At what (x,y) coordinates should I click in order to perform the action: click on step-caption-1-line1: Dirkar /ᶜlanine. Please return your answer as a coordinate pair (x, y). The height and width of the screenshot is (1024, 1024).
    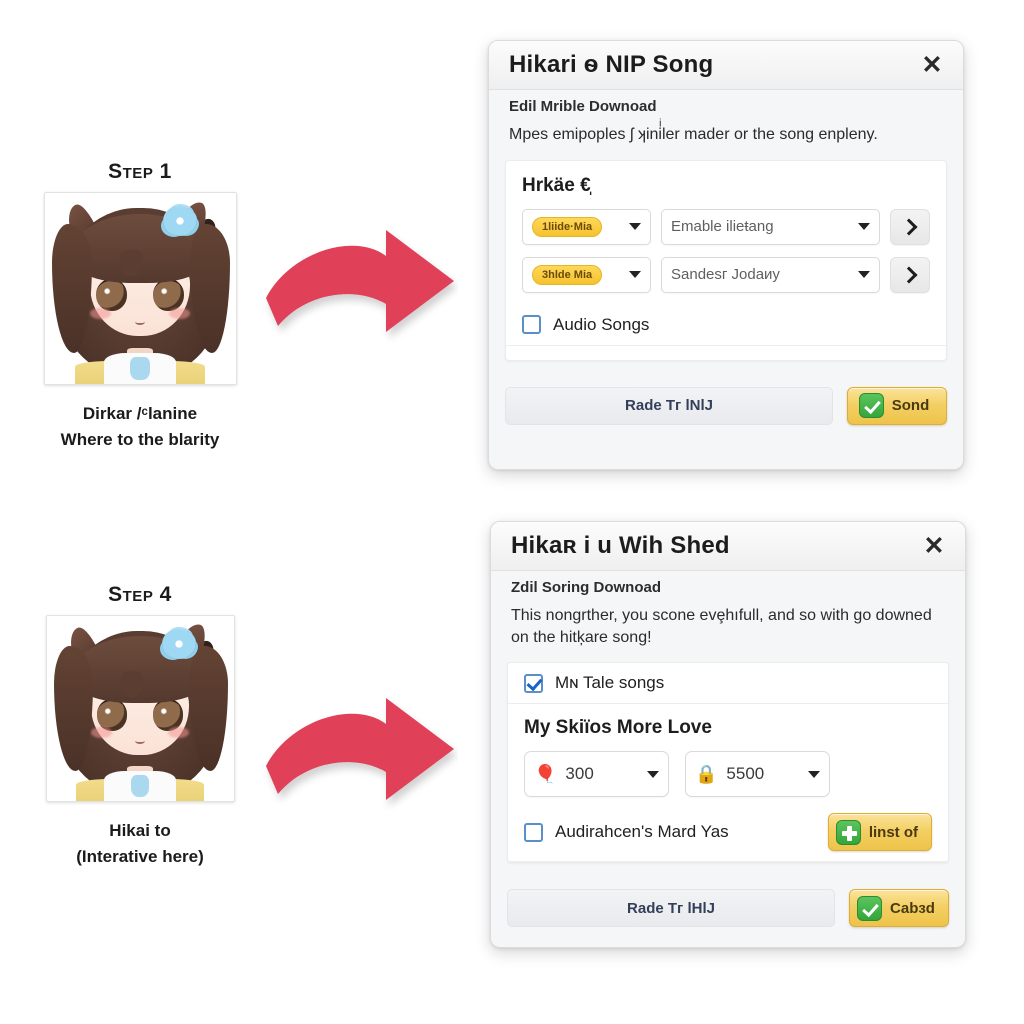
    Looking at the image, I should click on (140, 413).